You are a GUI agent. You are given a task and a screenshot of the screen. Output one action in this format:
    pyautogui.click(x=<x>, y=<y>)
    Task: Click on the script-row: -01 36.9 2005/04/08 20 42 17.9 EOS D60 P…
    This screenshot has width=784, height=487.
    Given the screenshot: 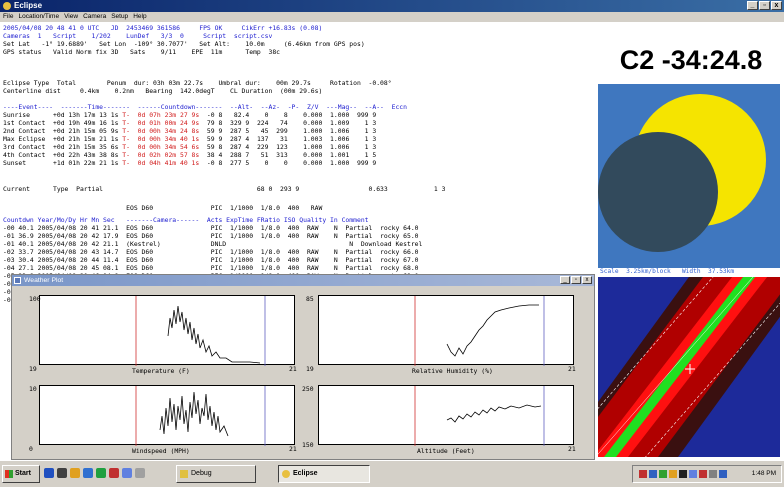 What is the action you would take?
    pyautogui.click(x=211, y=236)
    